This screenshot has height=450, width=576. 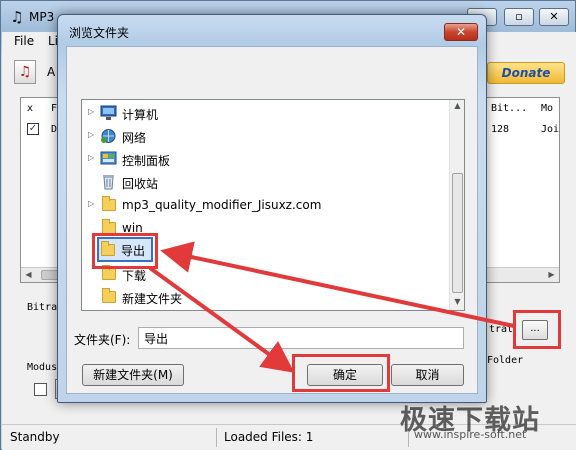 I want to click on tree-vertical-scrollbar: ▲ ▼, so click(x=456, y=205).